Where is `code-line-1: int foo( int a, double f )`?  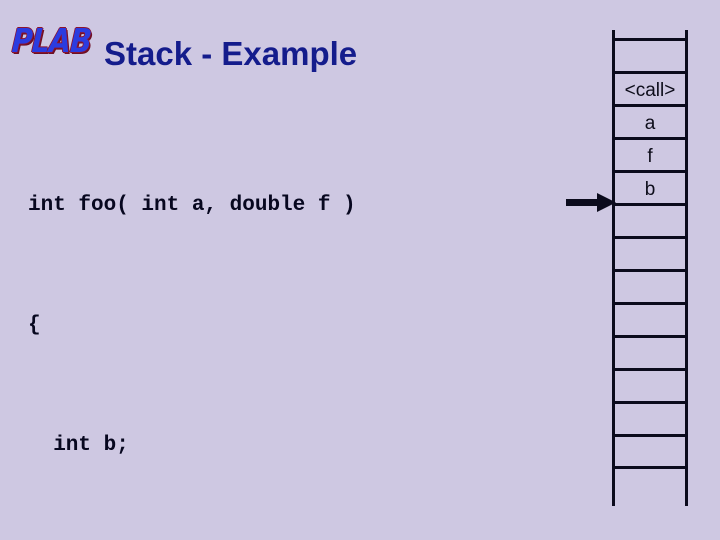 code-line-1: int foo( int a, double f ) is located at coordinates (192, 205).